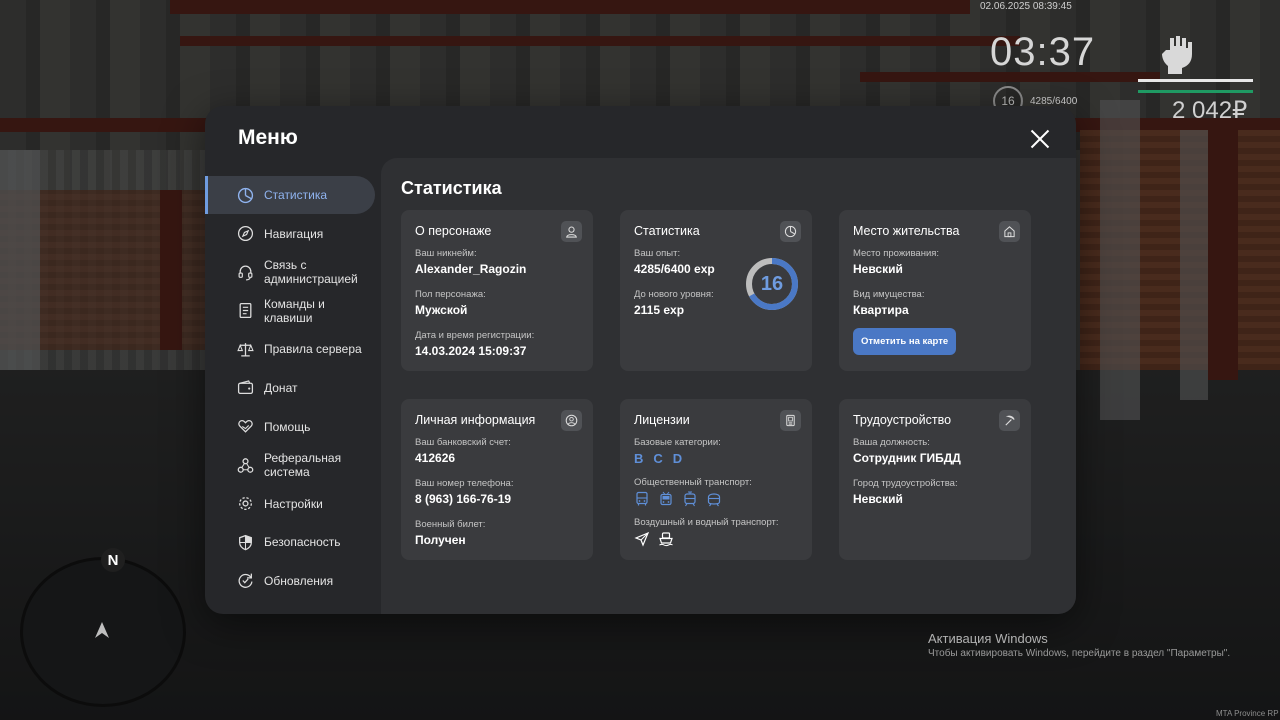 Image resolution: width=1280 pixels, height=720 pixels. I want to click on bank-label: Ваш банковский счет:, so click(463, 442).